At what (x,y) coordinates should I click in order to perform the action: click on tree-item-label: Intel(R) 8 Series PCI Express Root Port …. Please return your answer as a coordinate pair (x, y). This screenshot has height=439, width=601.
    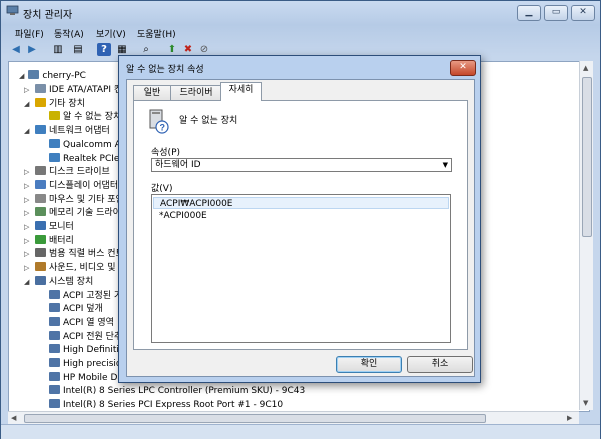
    Looking at the image, I should click on (173, 405).